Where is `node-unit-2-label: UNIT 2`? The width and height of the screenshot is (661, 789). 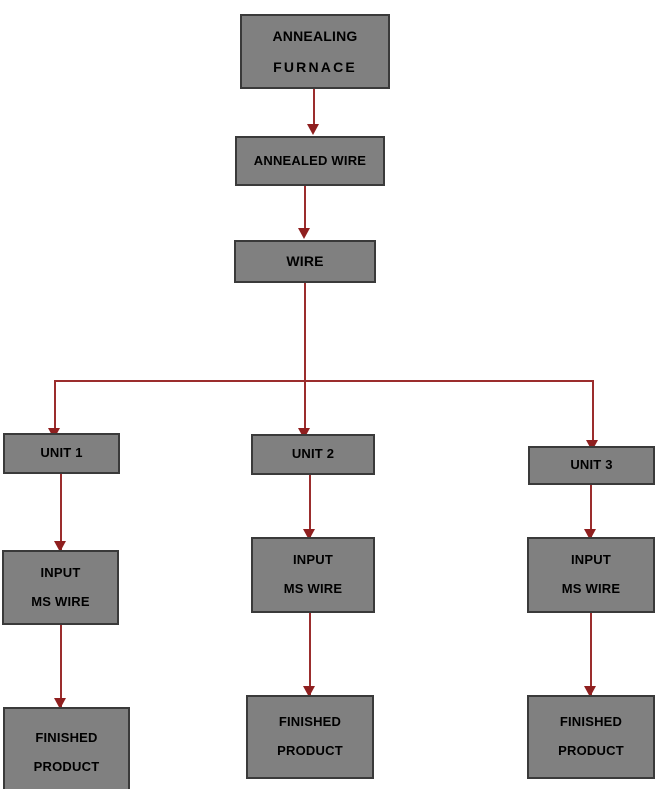
node-unit-2-label: UNIT 2 is located at coordinates (313, 454).